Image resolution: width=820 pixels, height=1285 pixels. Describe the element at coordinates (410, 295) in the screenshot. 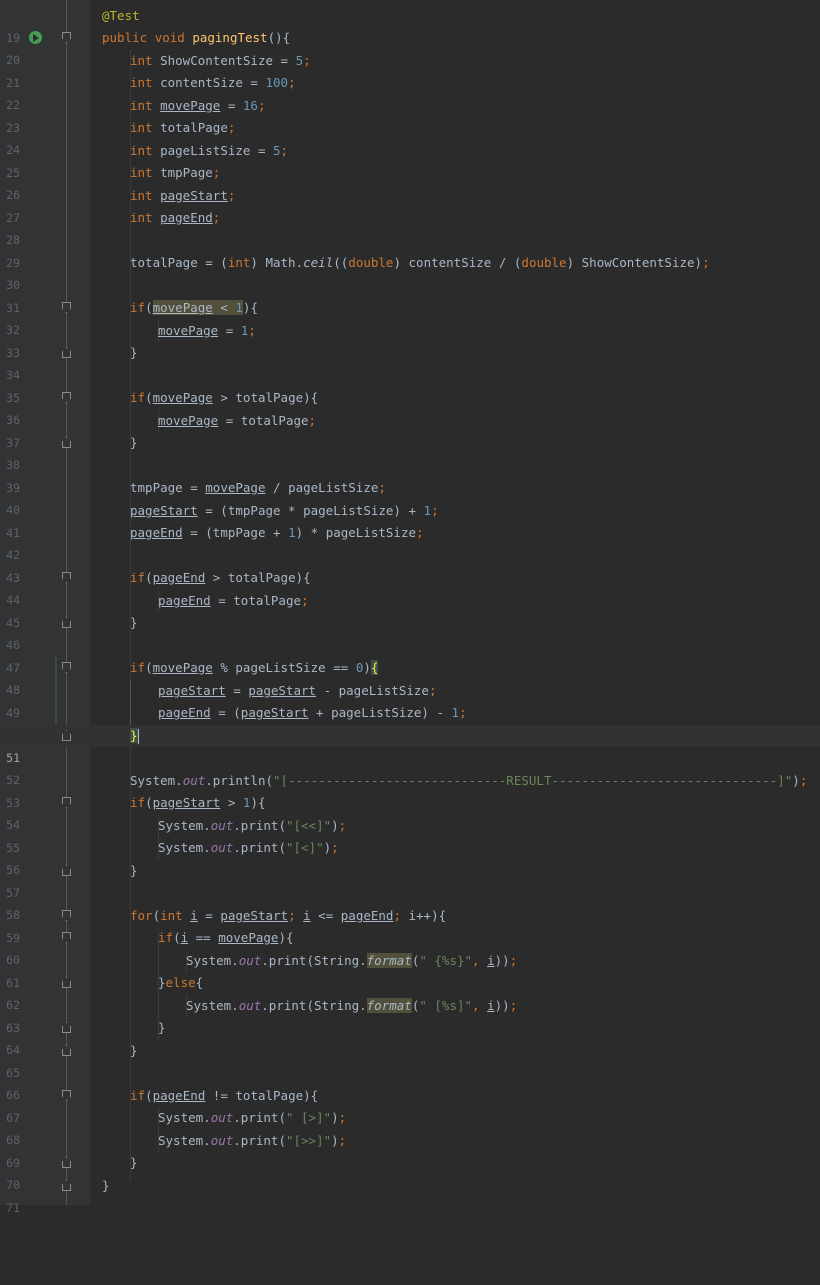

I see `code-line: 31` at that location.